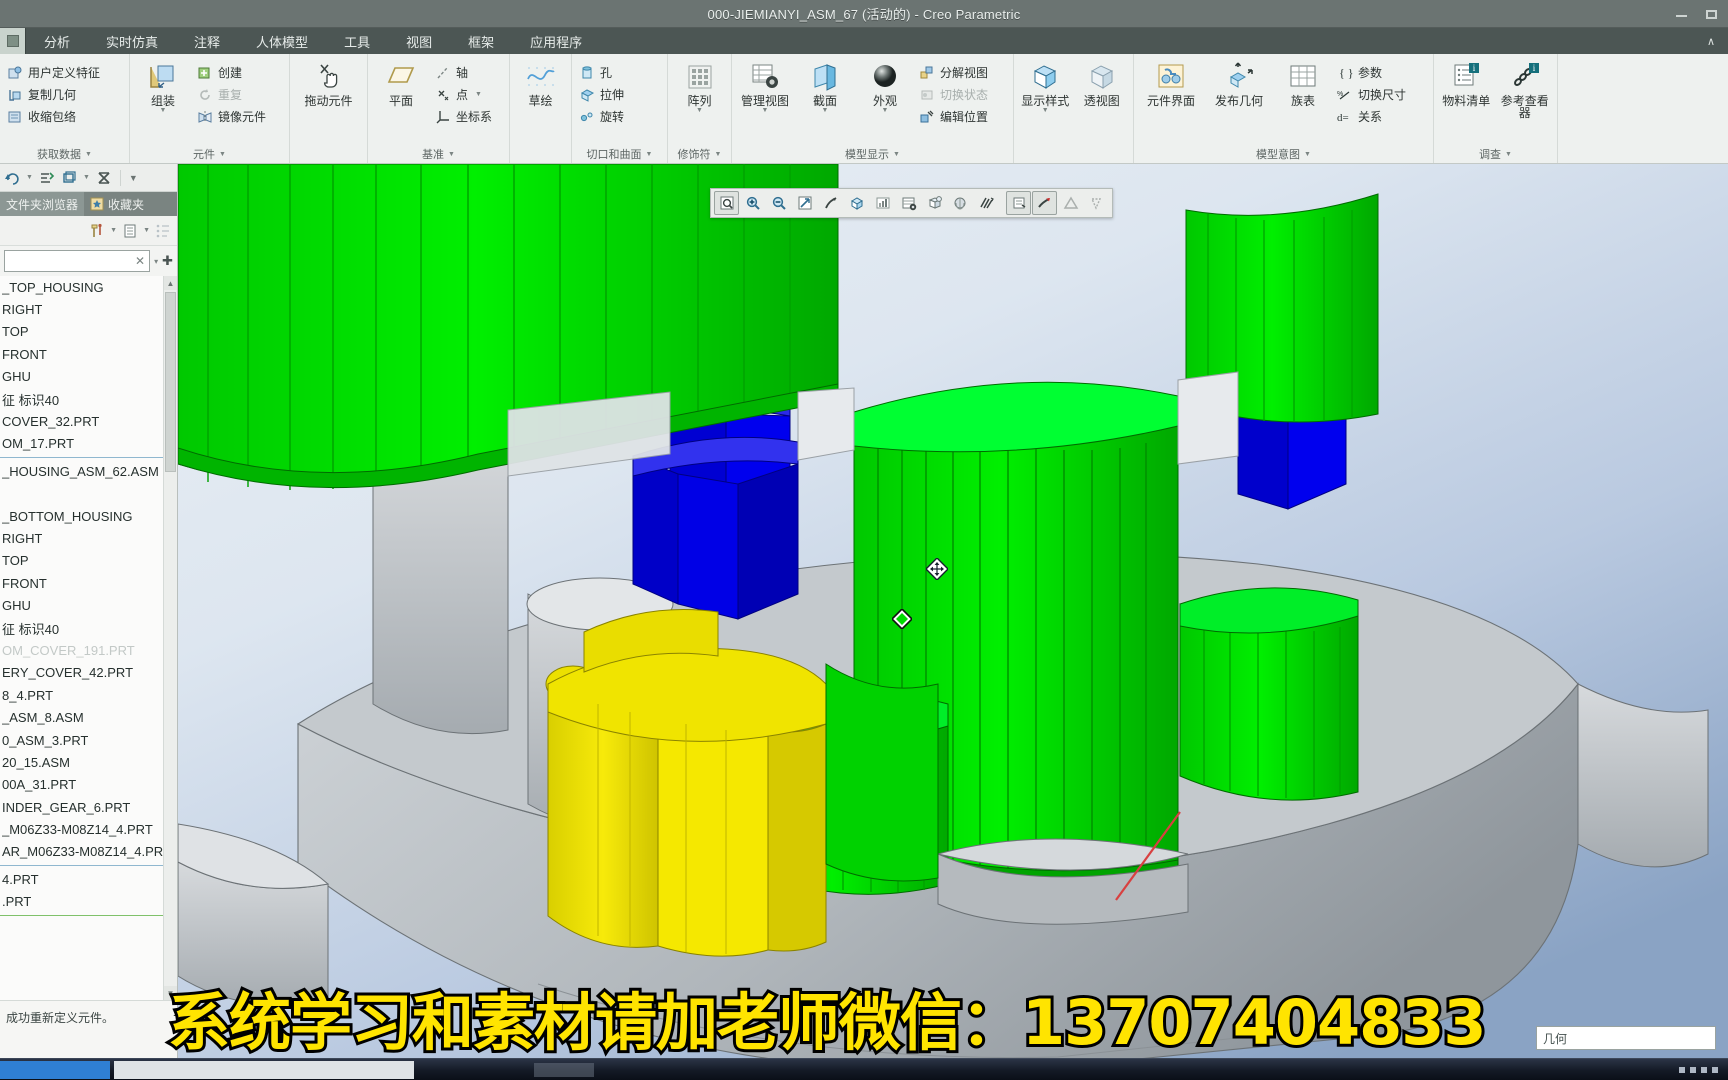 Image resolution: width=1728 pixels, height=1080 pixels. I want to click on button-extrude: 拉伸, so click(602, 94).